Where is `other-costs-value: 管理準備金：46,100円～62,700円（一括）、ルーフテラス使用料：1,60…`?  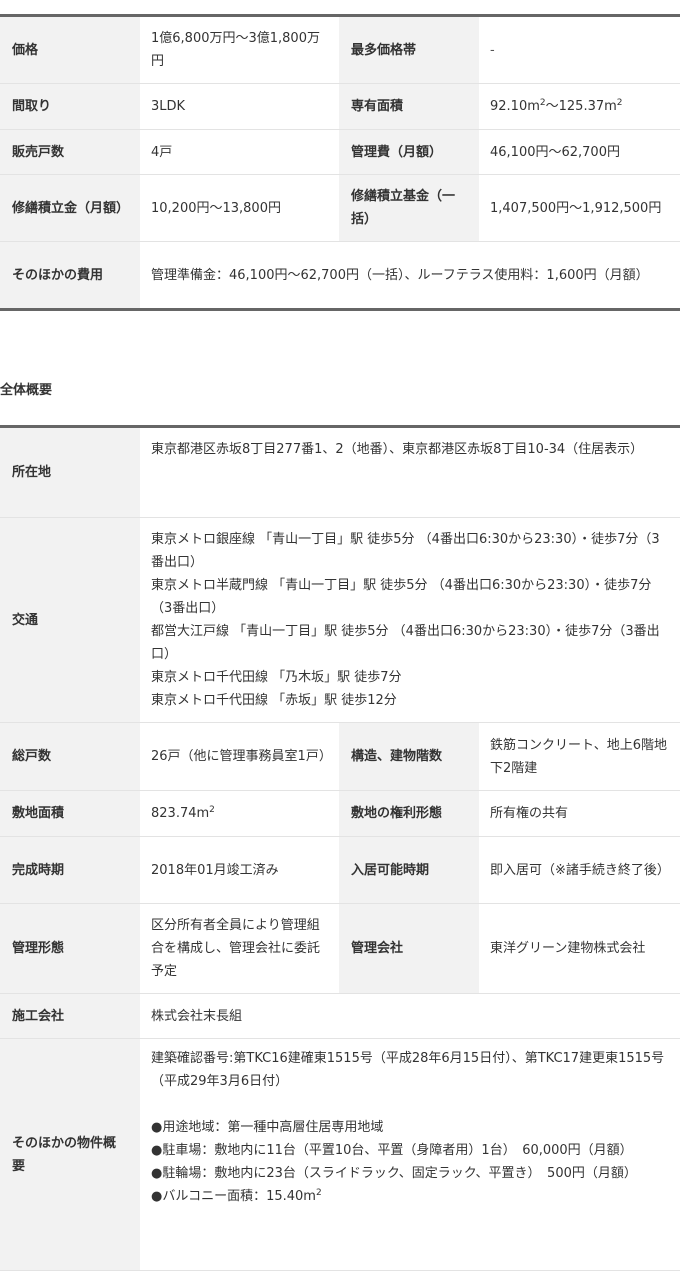
other-costs-value: 管理準備金：46,100円～62,700円（一括）、ルーフテラス使用料：1,60… is located at coordinates (410, 276).